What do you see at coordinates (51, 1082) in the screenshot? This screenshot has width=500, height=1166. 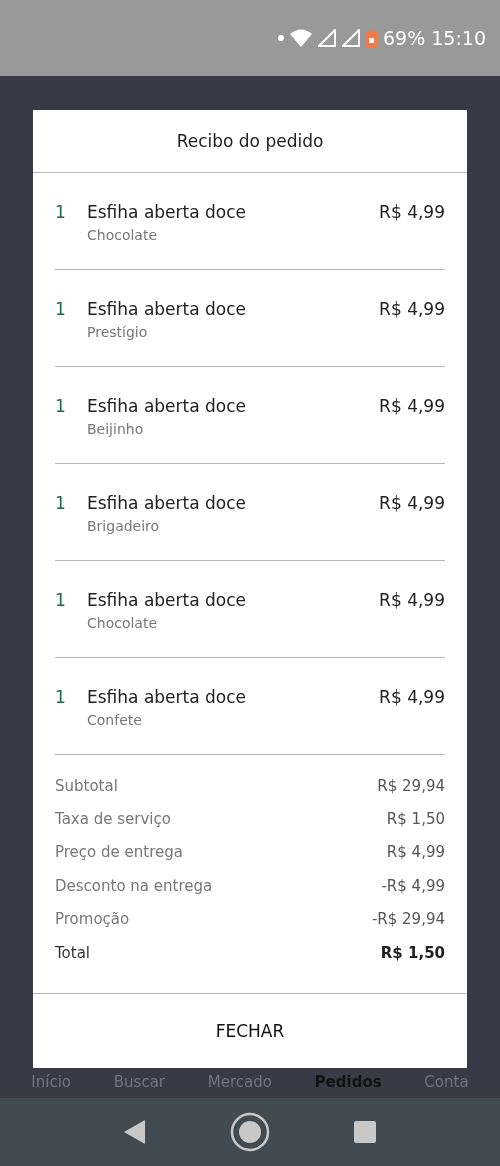 I see `nav-tab: Início` at bounding box center [51, 1082].